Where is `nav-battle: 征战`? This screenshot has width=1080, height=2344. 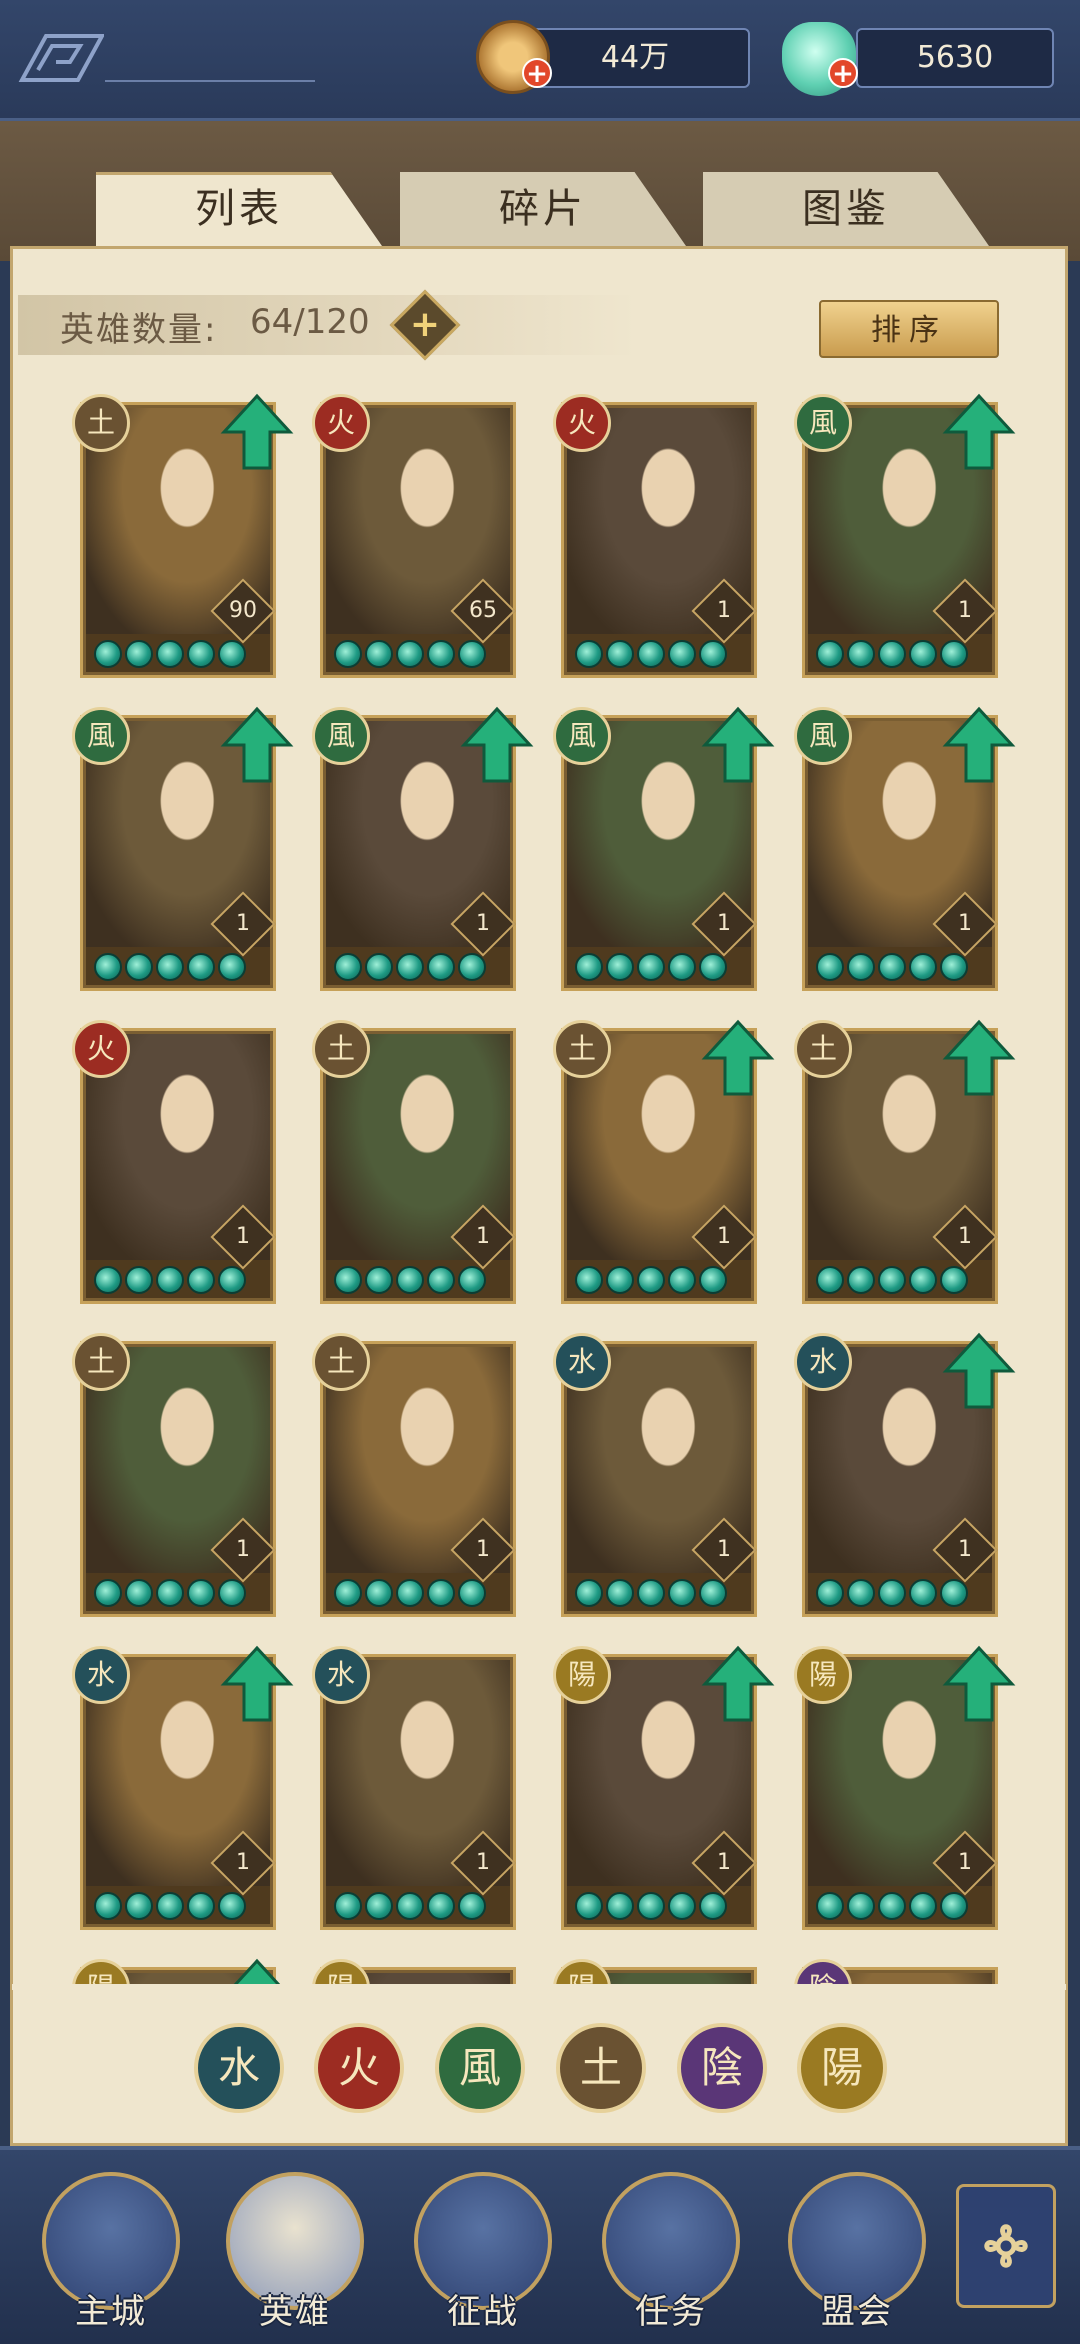 nav-battle: 征战 is located at coordinates (483, 2252).